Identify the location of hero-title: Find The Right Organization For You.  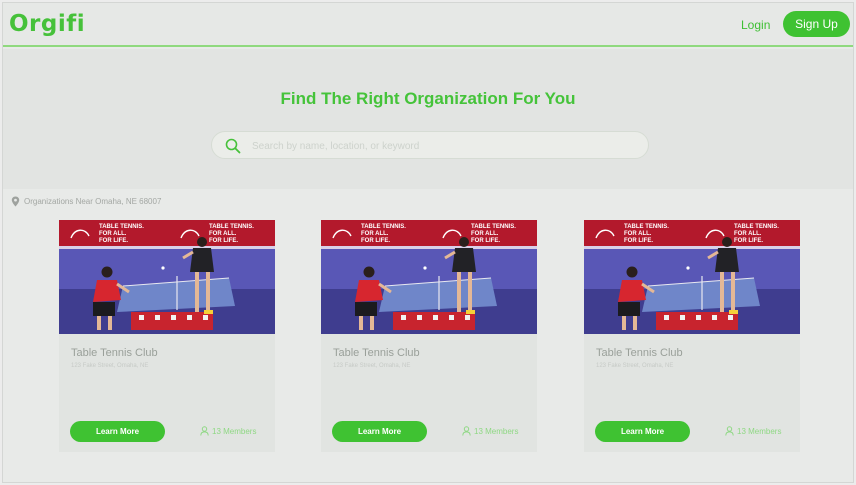
(428, 98).